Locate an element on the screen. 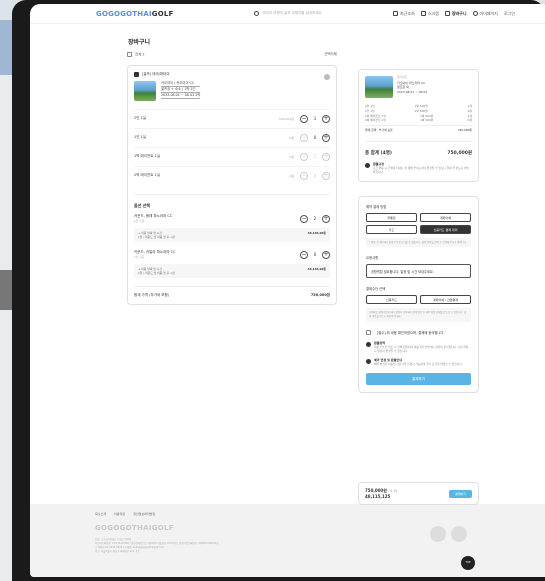 The image size is (545, 581). summary-line: 2박 에이전트 1실 1박 500원 0개 is located at coordinates (418, 120).